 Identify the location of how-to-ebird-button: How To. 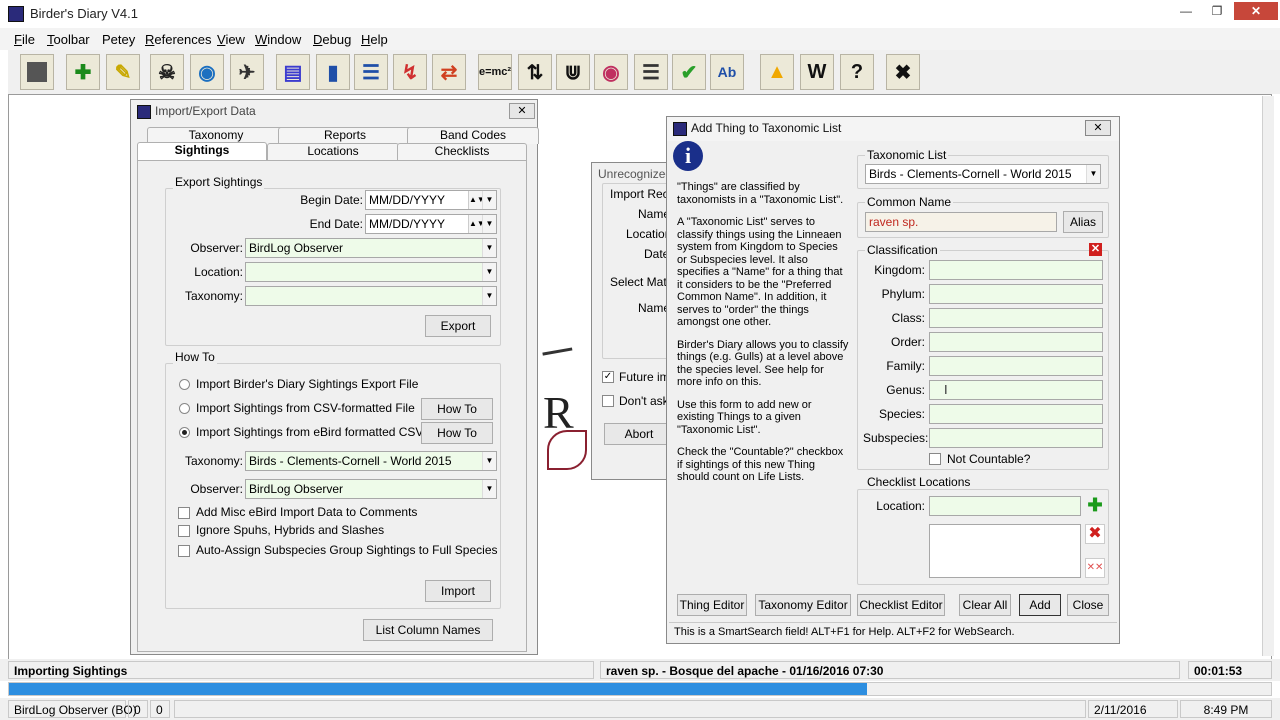
(457, 433).